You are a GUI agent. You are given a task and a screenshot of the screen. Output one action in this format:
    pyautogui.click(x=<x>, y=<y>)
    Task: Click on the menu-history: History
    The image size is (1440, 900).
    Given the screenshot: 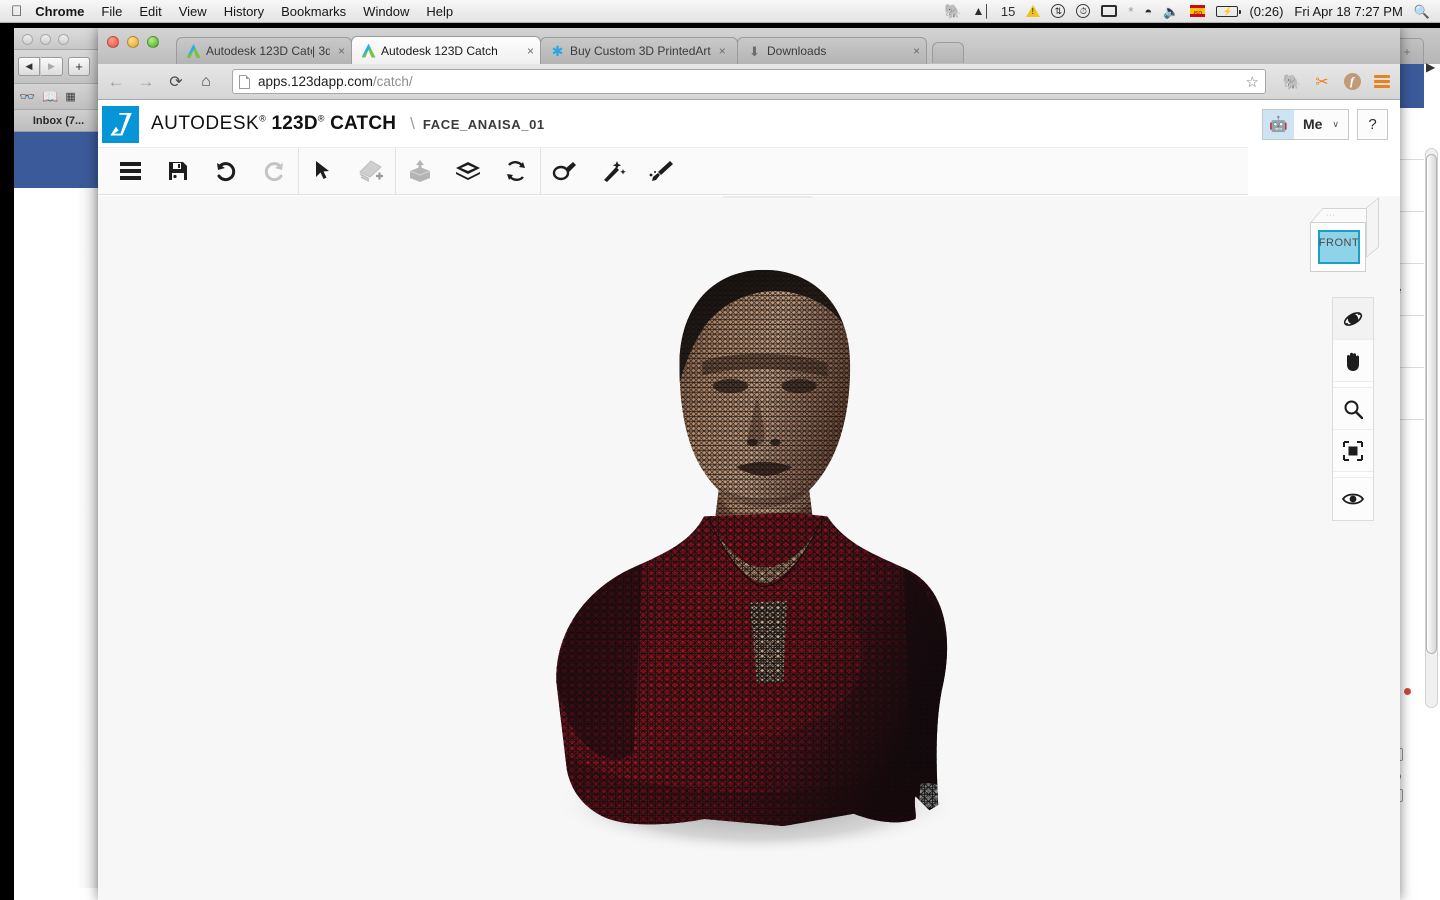 What is the action you would take?
    pyautogui.click(x=244, y=11)
    